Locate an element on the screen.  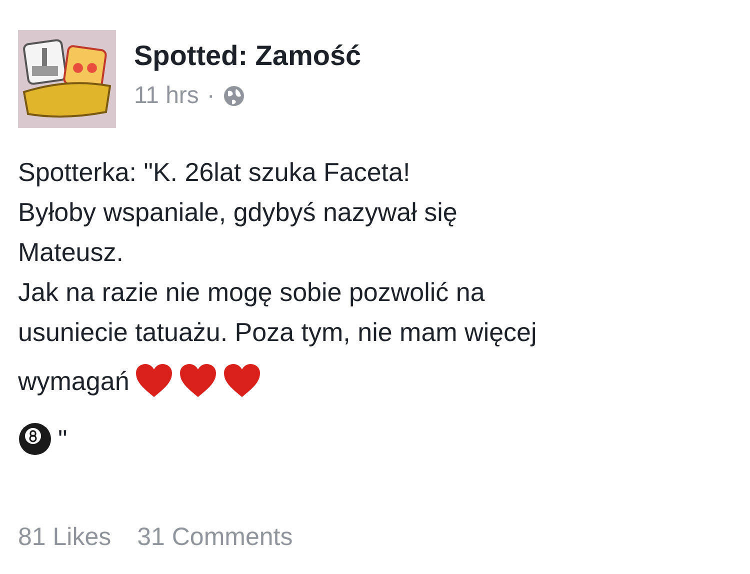
post-time: 11 hrs is located at coordinates (166, 96).